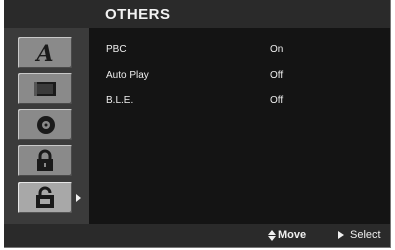  Describe the element at coordinates (120, 100) in the screenshot. I see `setting-name: B.L.E.` at that location.